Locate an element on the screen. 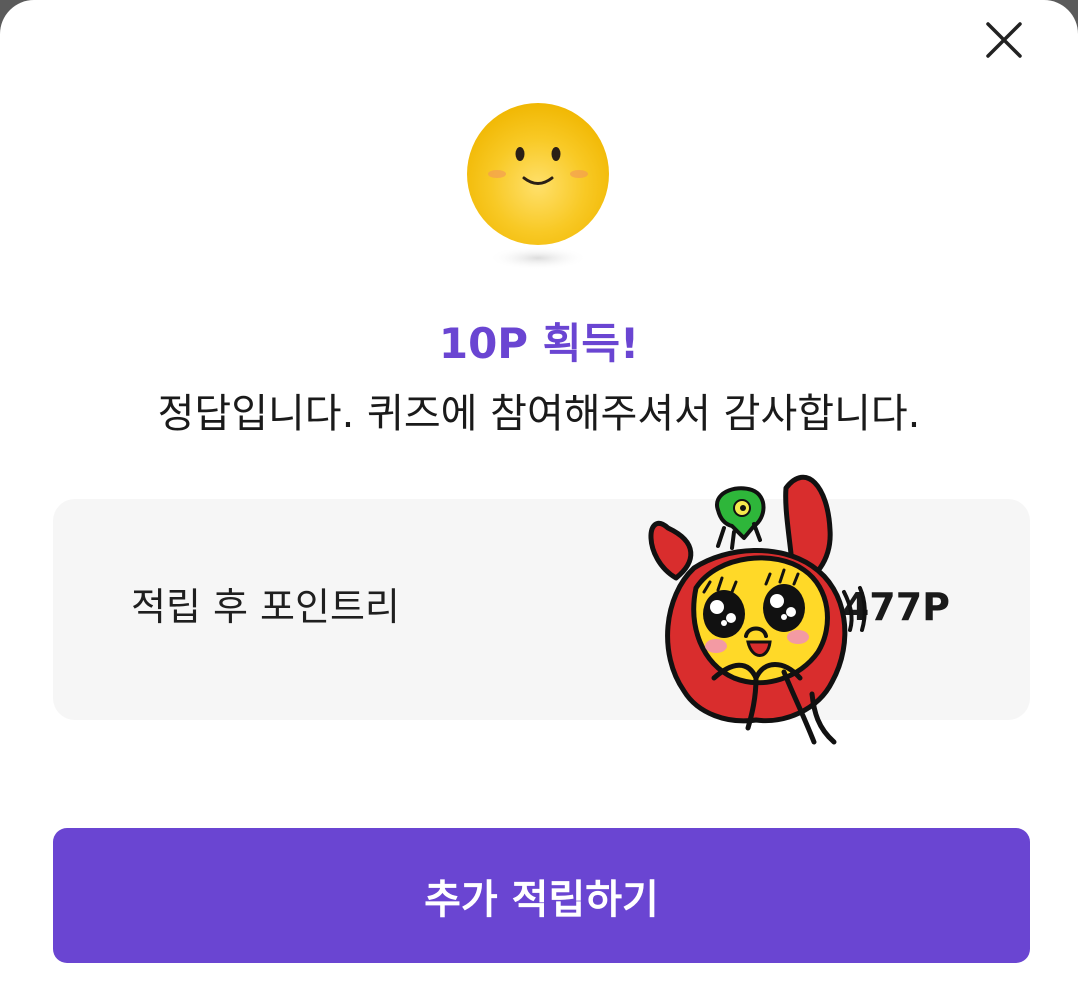 The width and height of the screenshot is (1078, 1005). points-label: 적립 후 포인트리 is located at coordinates (265, 607).